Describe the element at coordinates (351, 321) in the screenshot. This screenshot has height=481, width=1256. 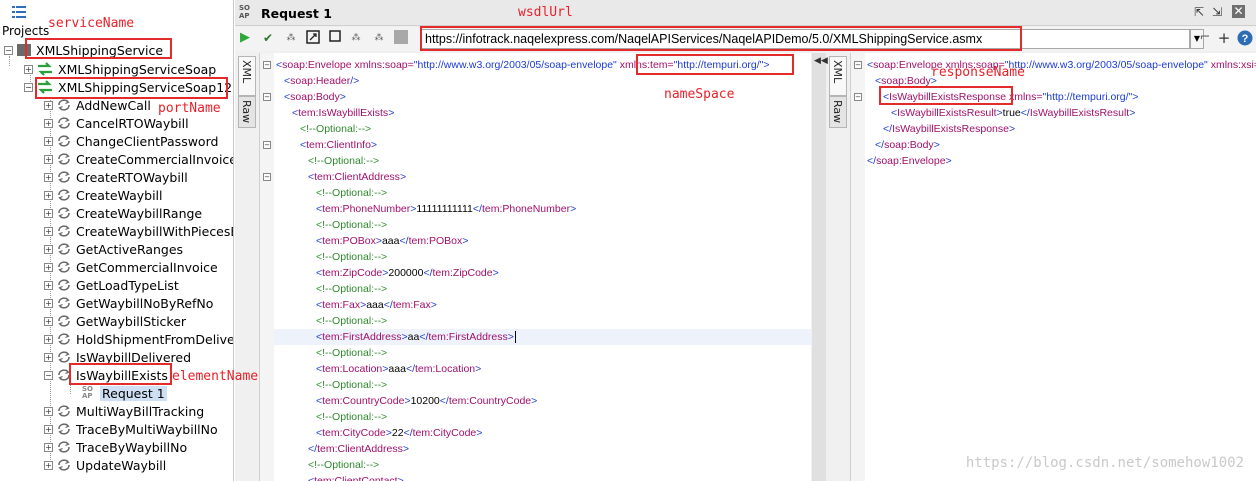
I see `xml-line: <!--Optional:-->` at that location.